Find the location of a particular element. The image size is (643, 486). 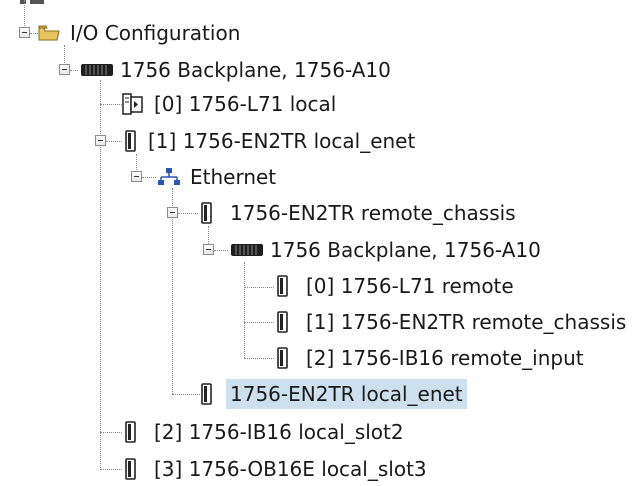

tree-item-remote-slot0: [0] 1756-L71 remote is located at coordinates (397, 286).